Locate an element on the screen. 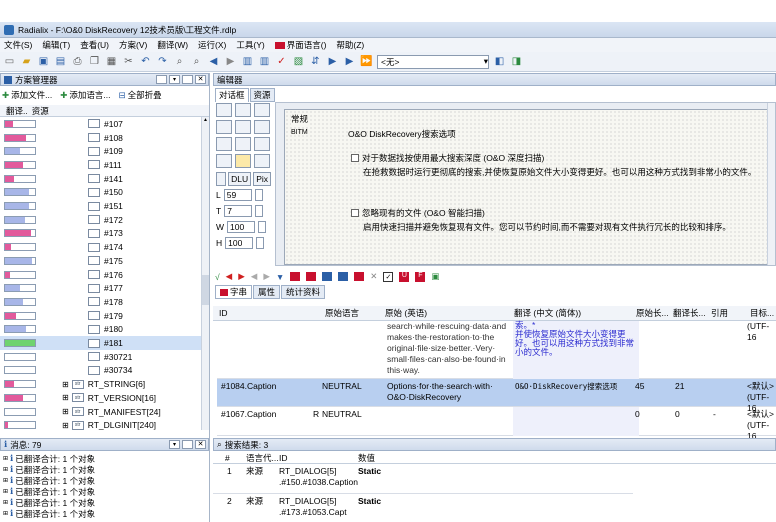 Image resolution: width=776 pixels, height=522 pixels. prop-top-input: 7 is located at coordinates (238, 211).